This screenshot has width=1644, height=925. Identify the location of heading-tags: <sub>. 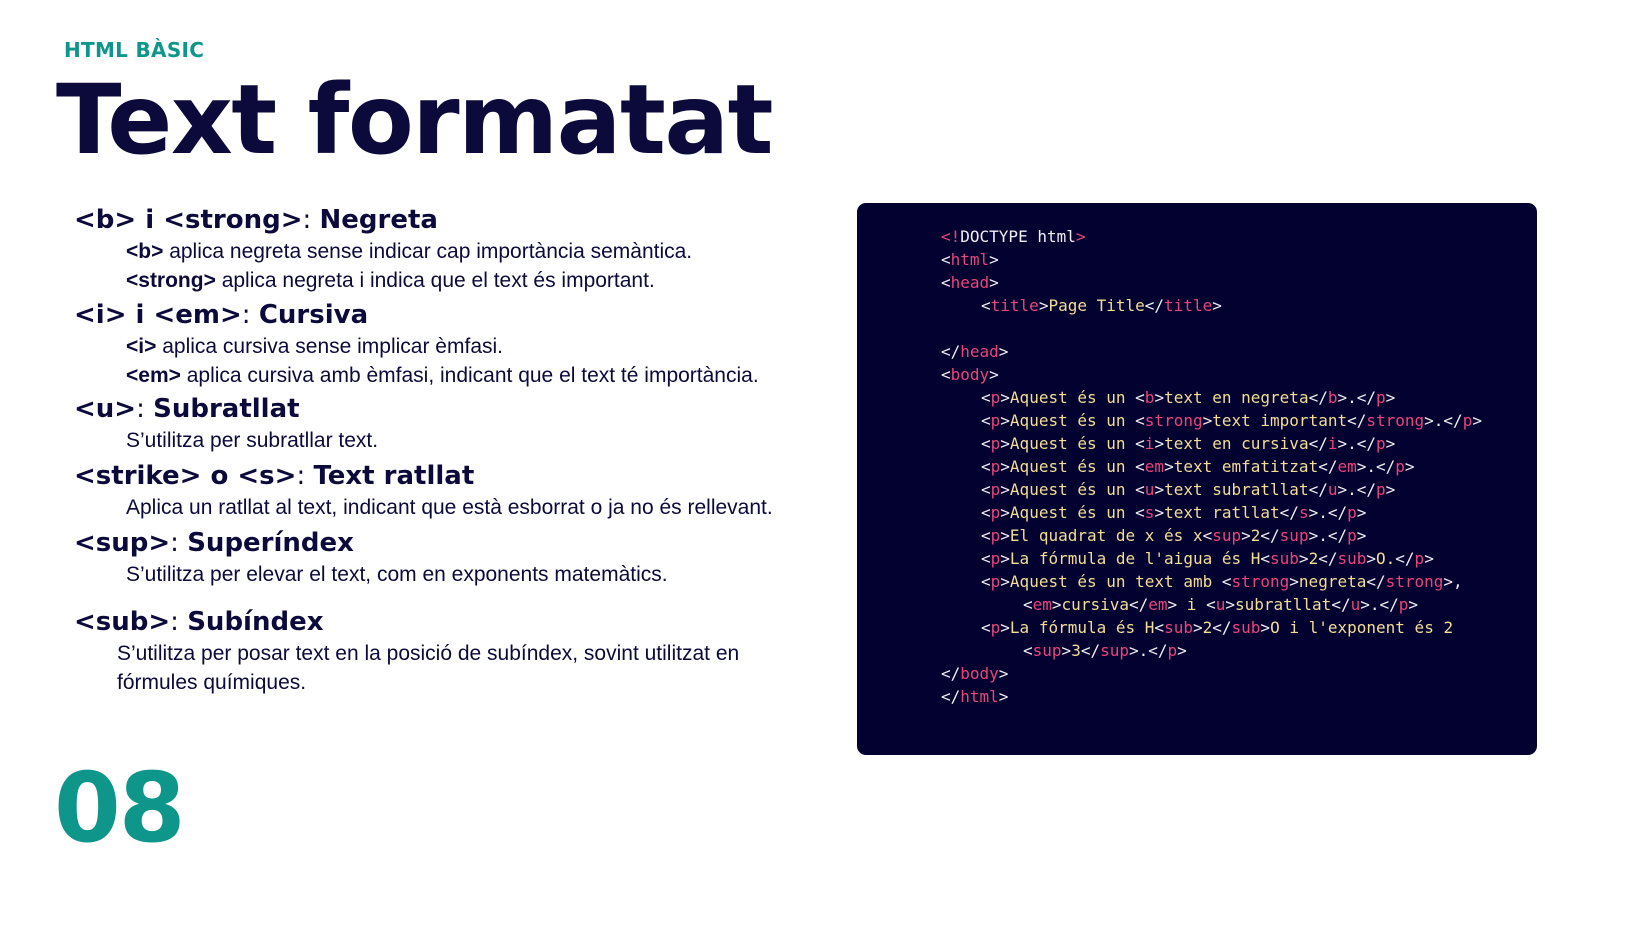
(122, 622).